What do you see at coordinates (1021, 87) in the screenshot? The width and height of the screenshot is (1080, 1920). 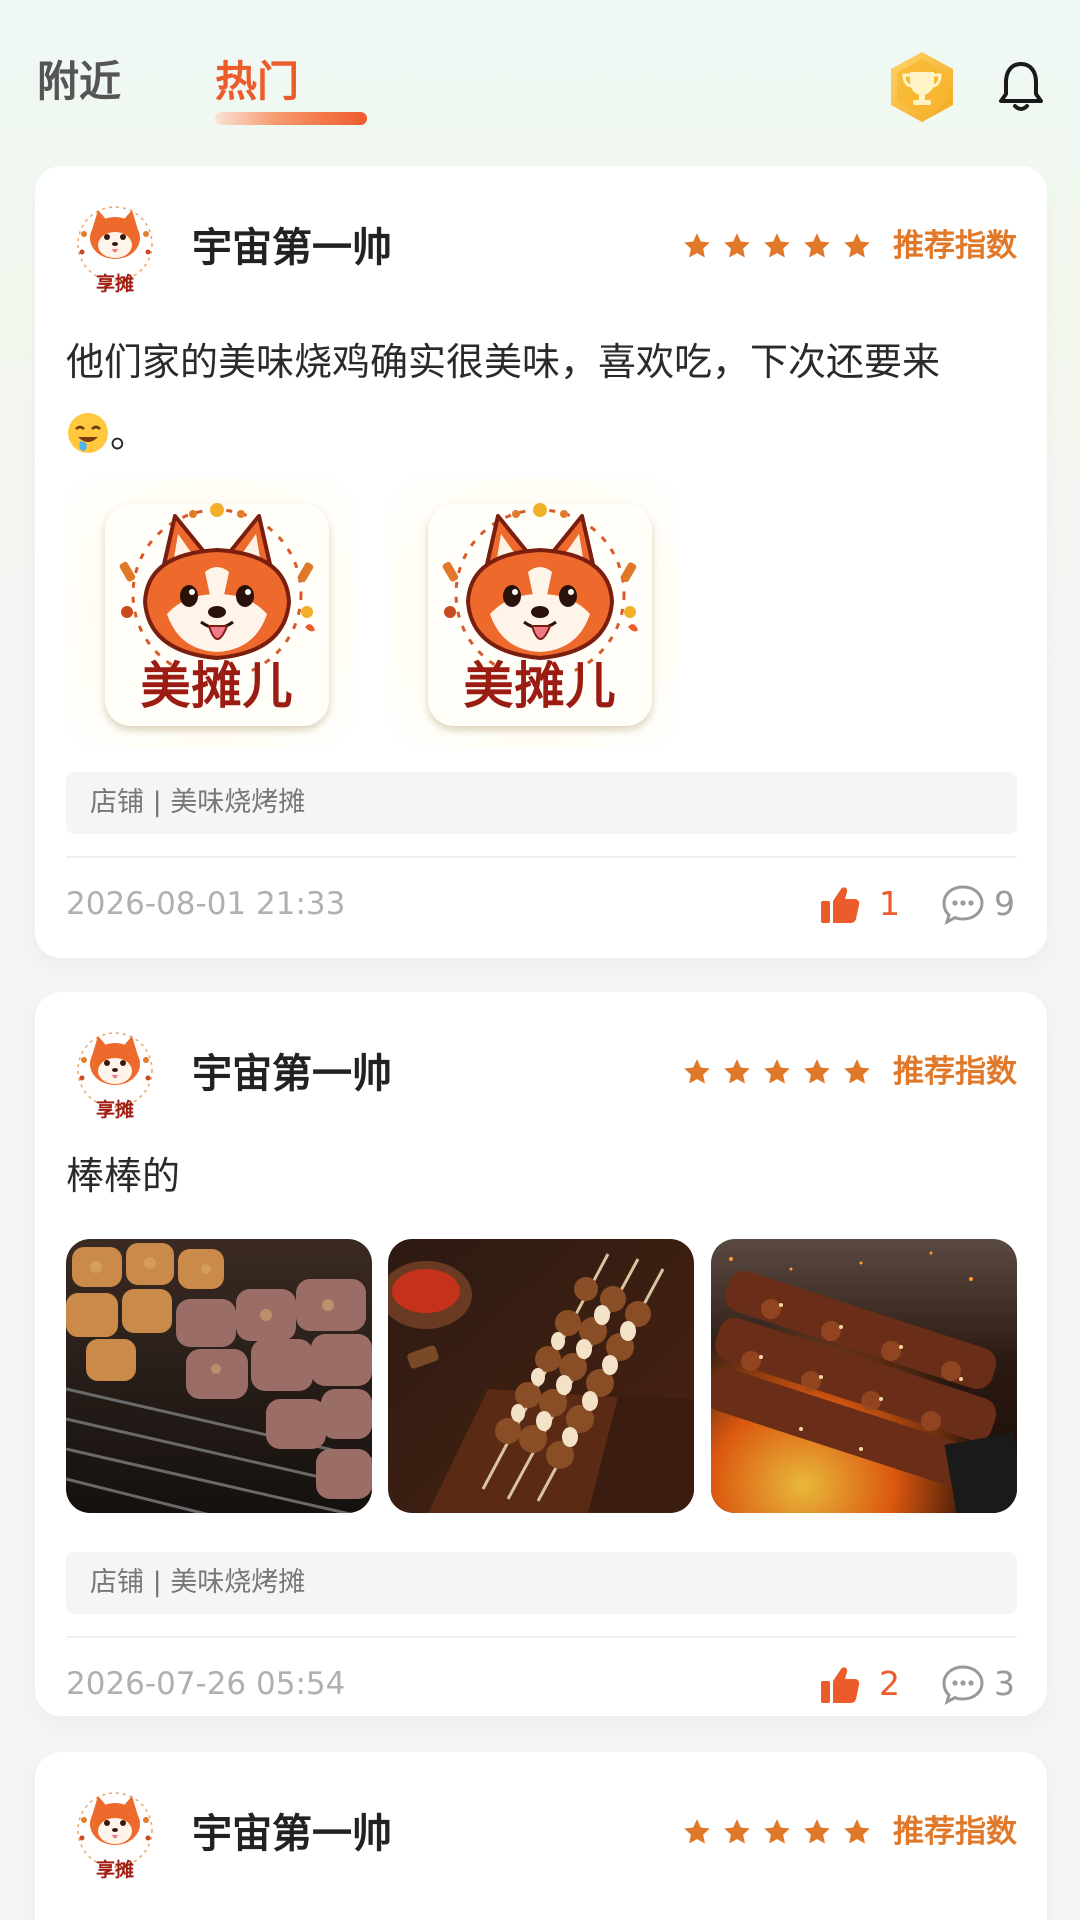 I see `bell-icon` at bounding box center [1021, 87].